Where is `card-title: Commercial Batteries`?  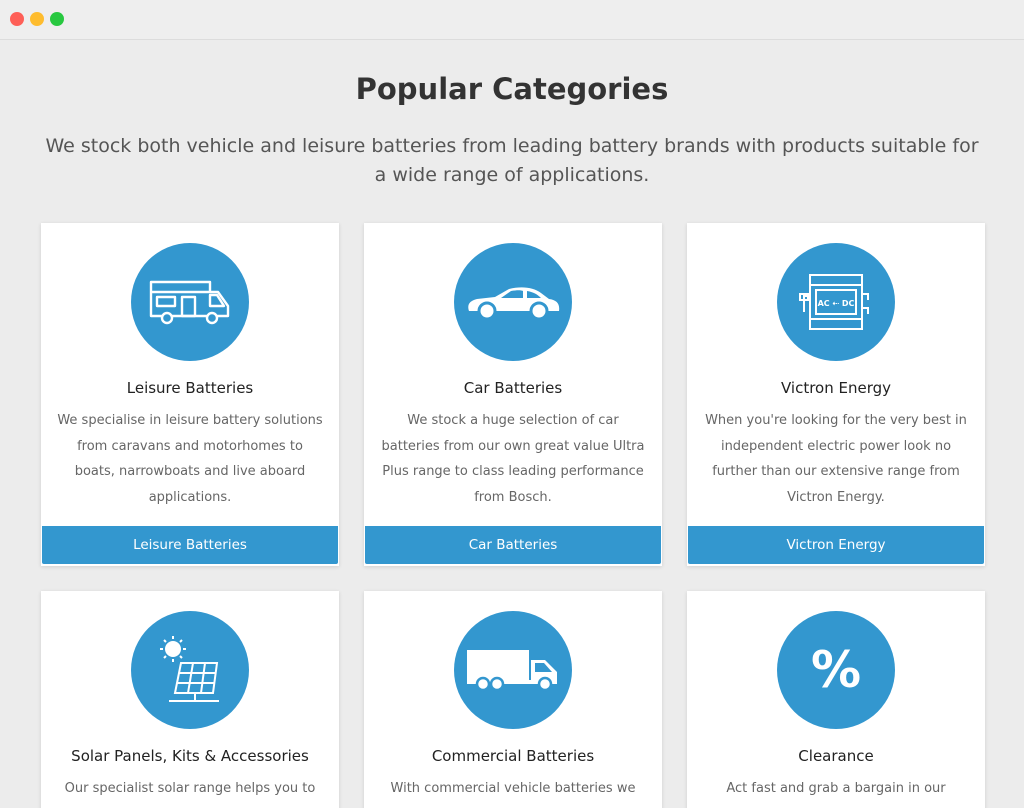
card-title: Commercial Batteries is located at coordinates (513, 756).